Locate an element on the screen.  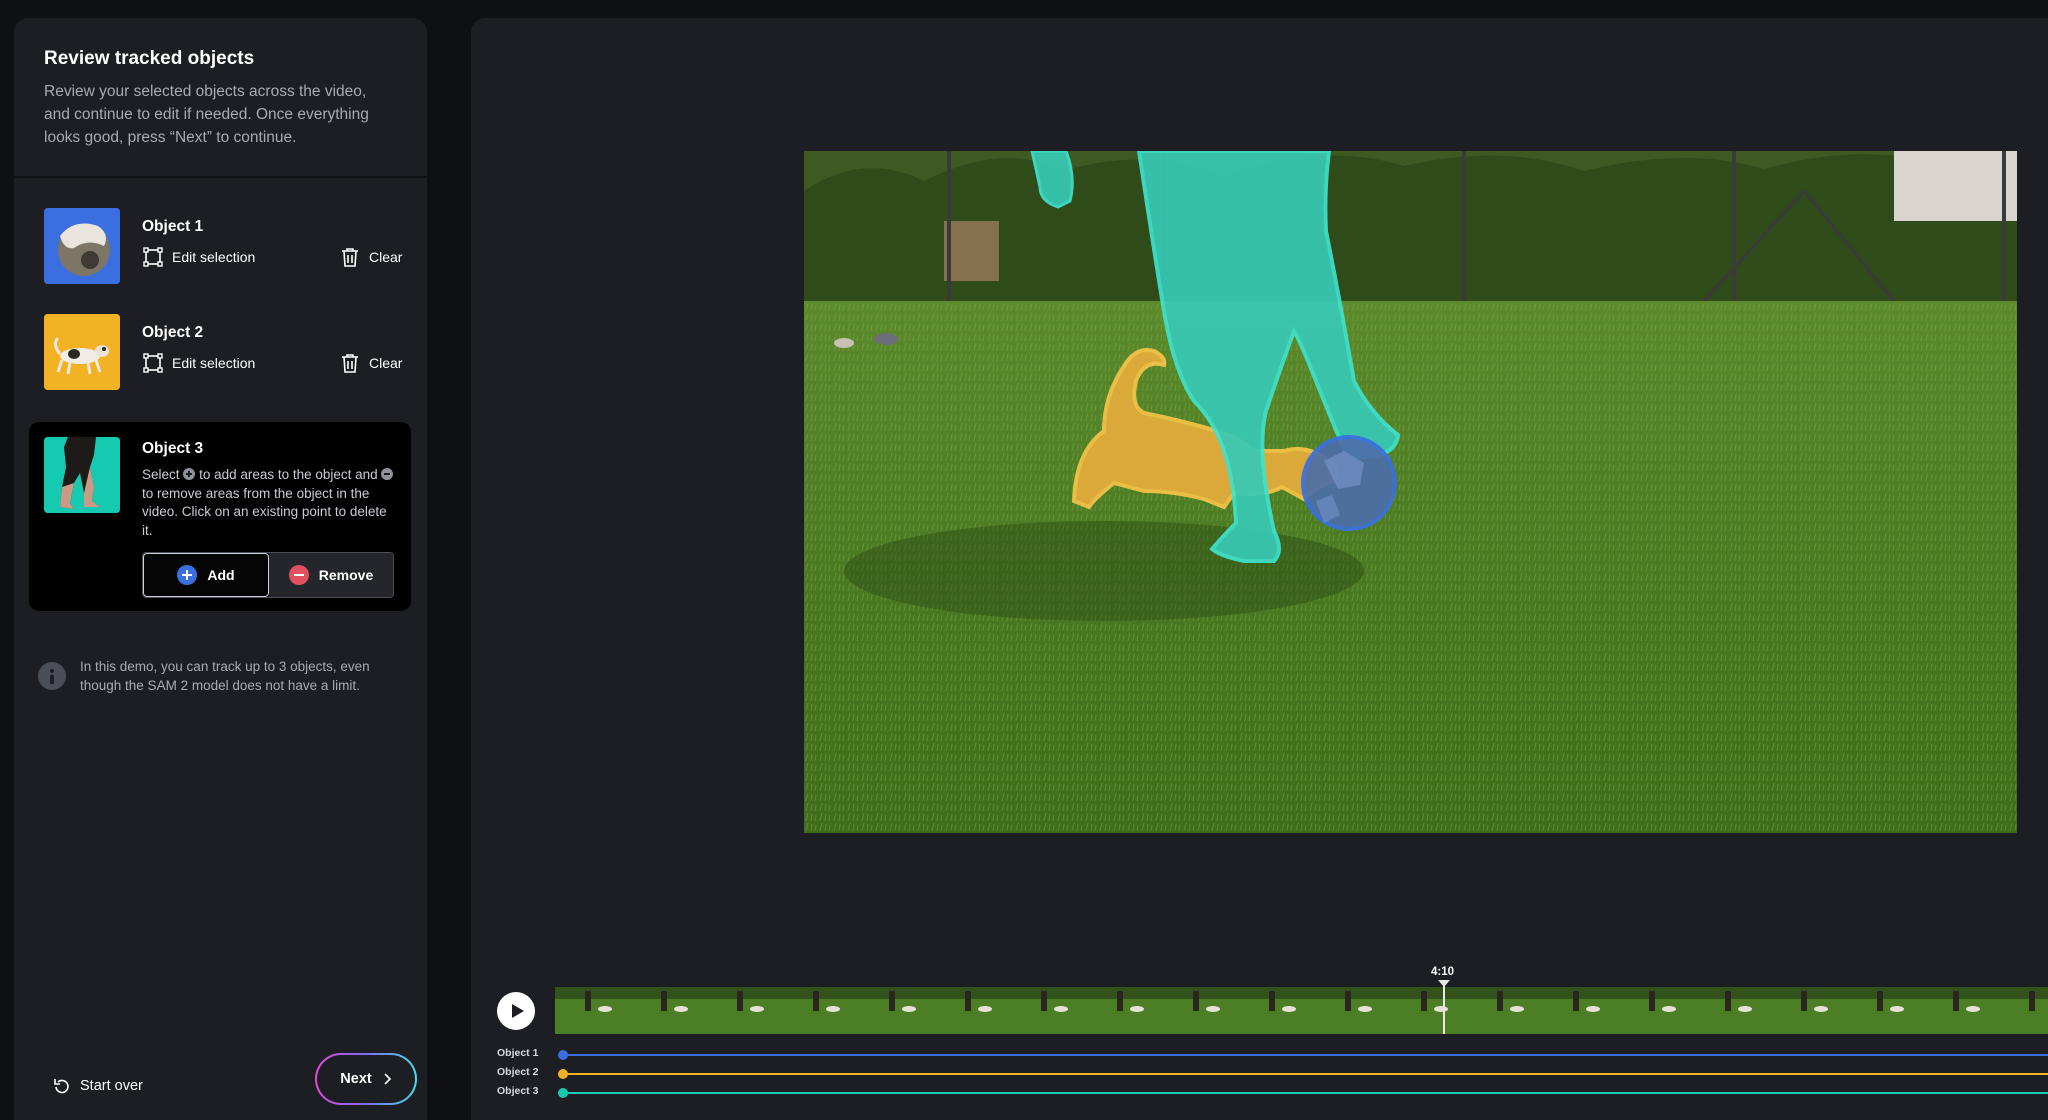
track-row-object-3: Object 3 is located at coordinates (1272, 1093).